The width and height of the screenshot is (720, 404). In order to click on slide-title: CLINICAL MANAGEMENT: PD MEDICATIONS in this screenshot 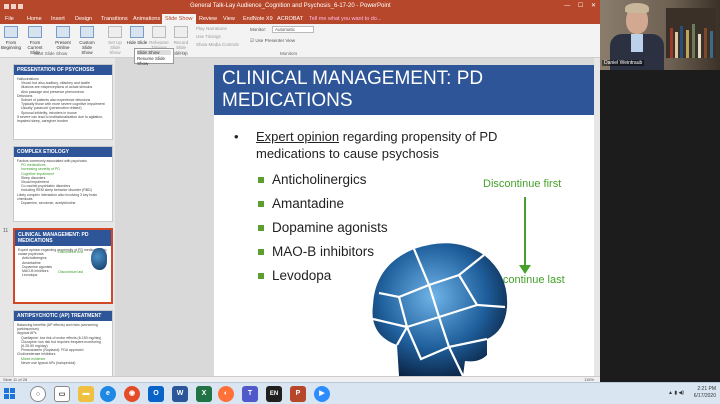, I will do `click(407, 90)`.